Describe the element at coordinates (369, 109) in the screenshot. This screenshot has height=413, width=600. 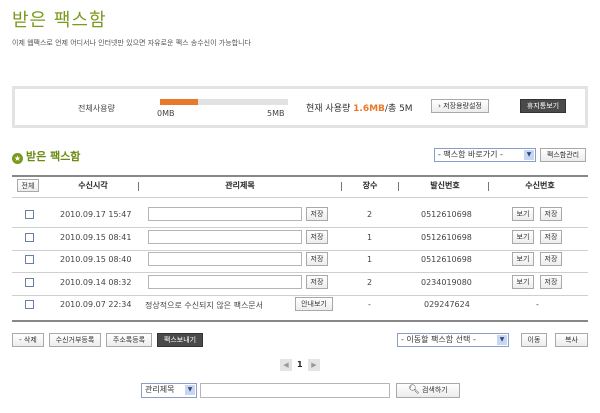
I see `usage-current-value: 1.6MB` at that location.